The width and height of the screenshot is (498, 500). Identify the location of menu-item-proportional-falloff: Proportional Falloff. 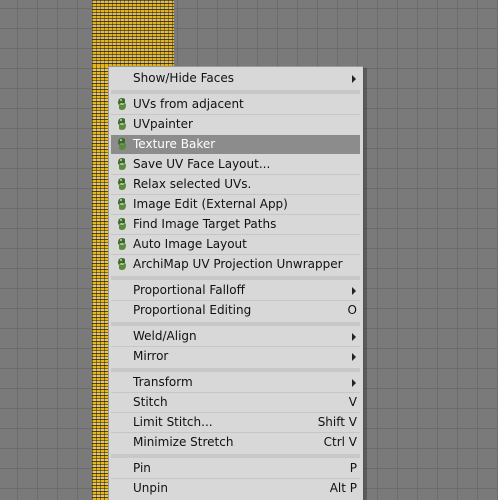
(235, 290).